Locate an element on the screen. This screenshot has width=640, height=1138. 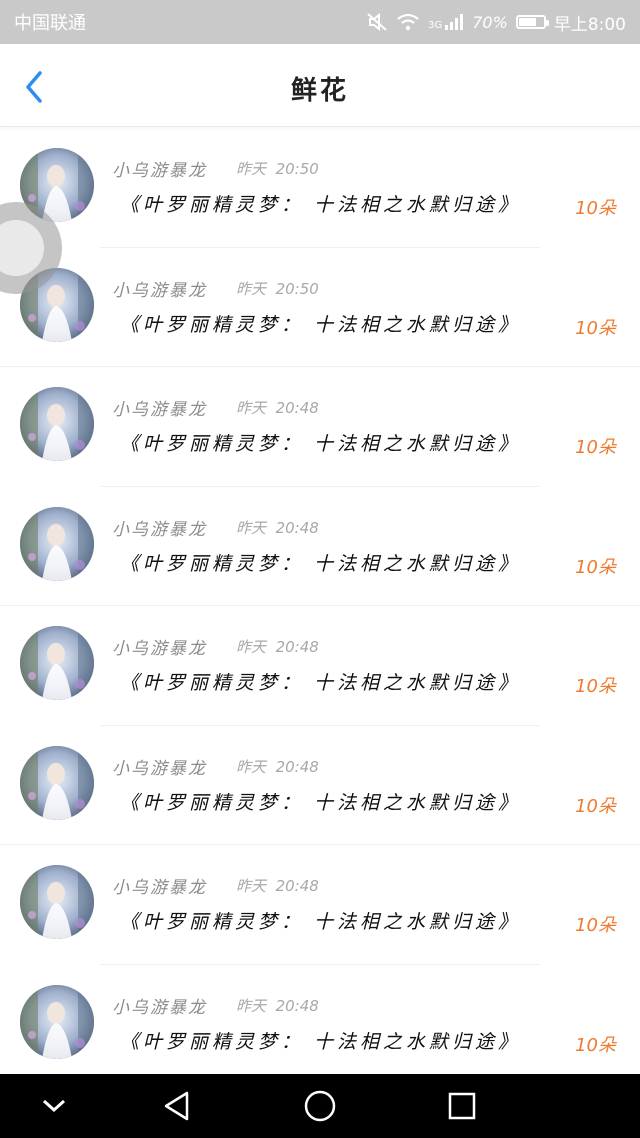
chevron-down-icon is located at coordinates (54, 1106).